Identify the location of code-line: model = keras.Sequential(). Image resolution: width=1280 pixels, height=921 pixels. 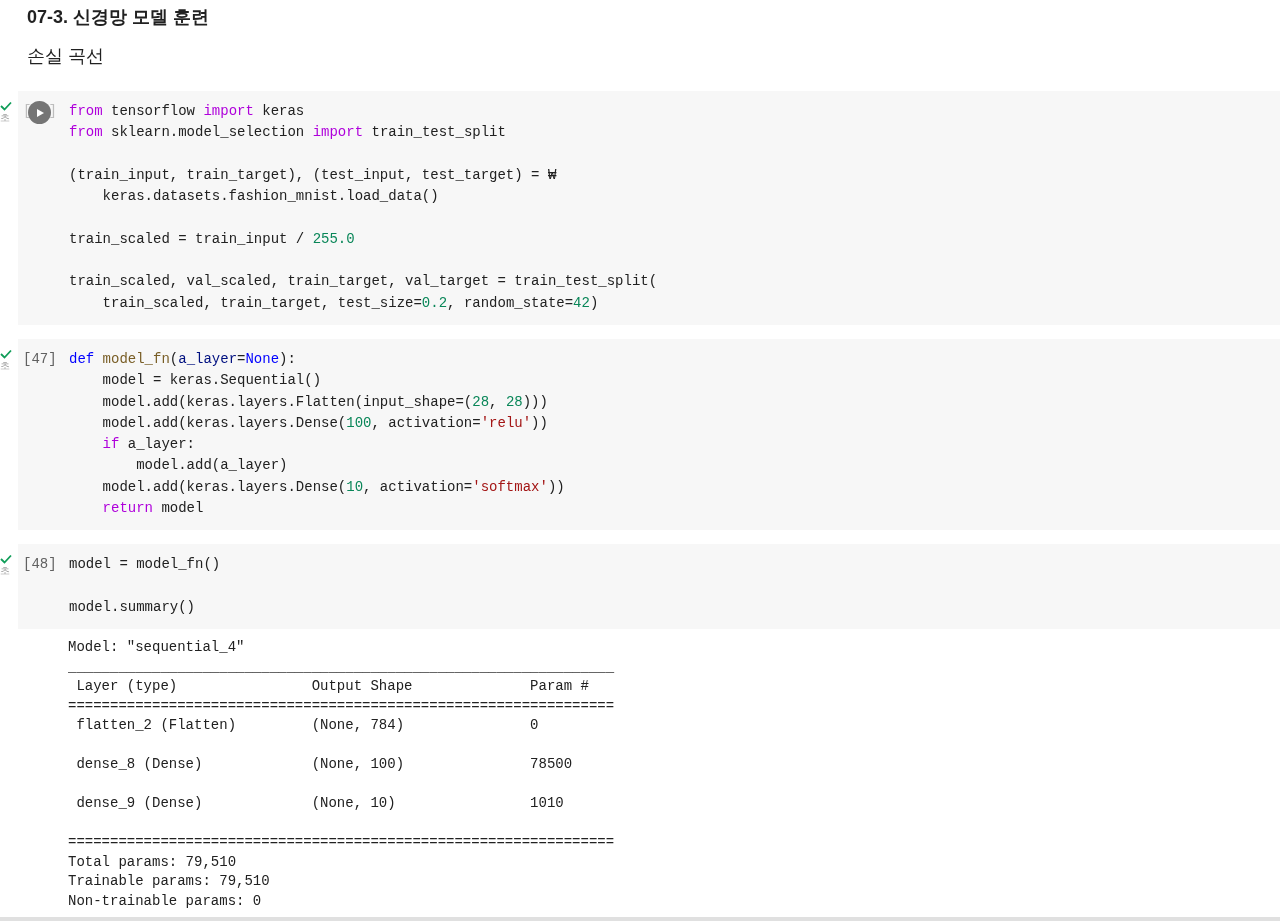
(211, 381).